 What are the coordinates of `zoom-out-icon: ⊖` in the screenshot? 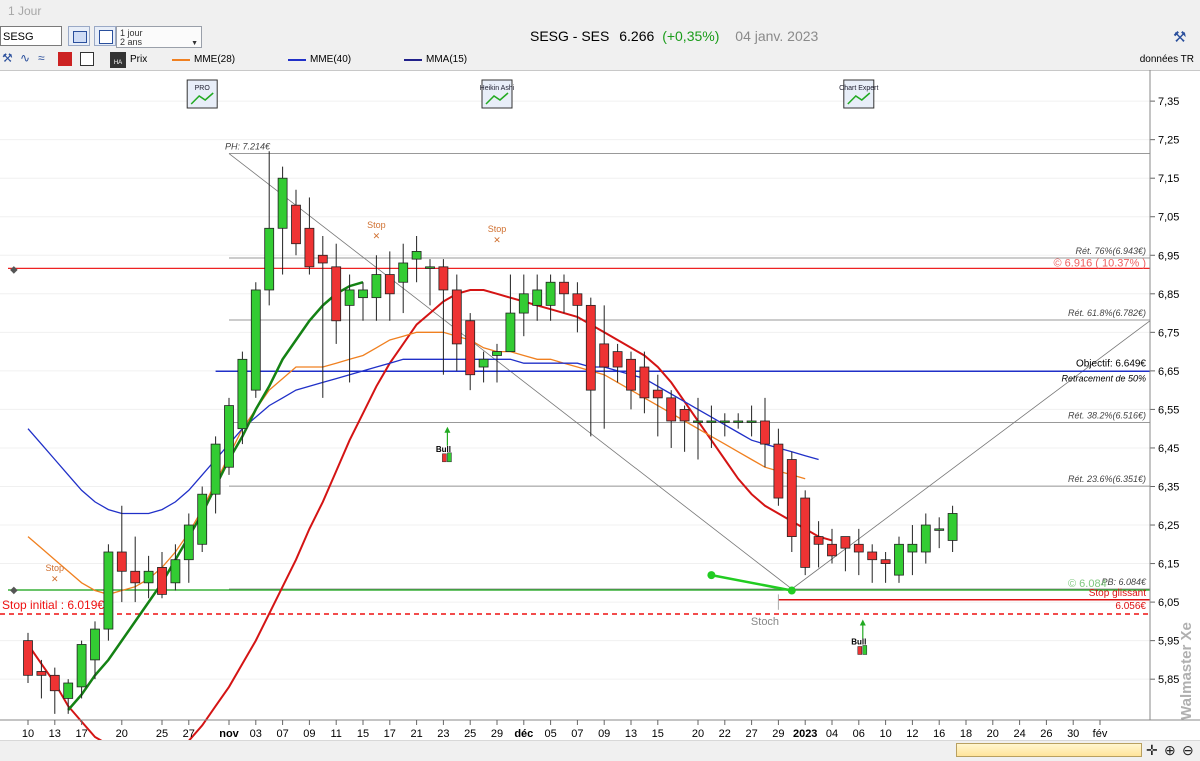 It's located at (1188, 750).